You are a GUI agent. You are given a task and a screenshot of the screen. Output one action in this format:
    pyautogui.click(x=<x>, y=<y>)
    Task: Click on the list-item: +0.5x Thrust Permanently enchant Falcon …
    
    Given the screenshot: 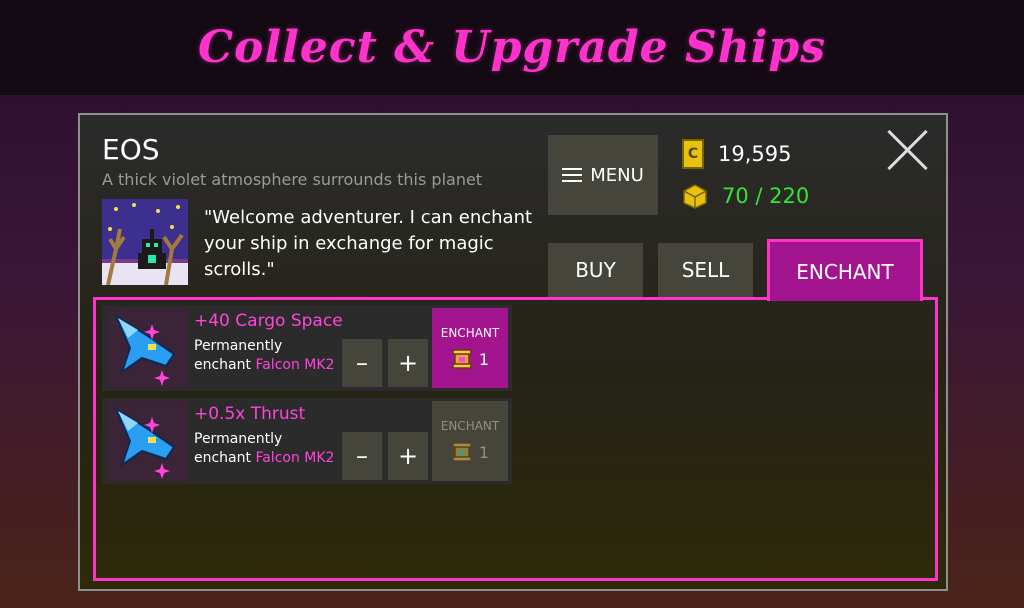 What is the action you would take?
    pyautogui.click(x=307, y=441)
    